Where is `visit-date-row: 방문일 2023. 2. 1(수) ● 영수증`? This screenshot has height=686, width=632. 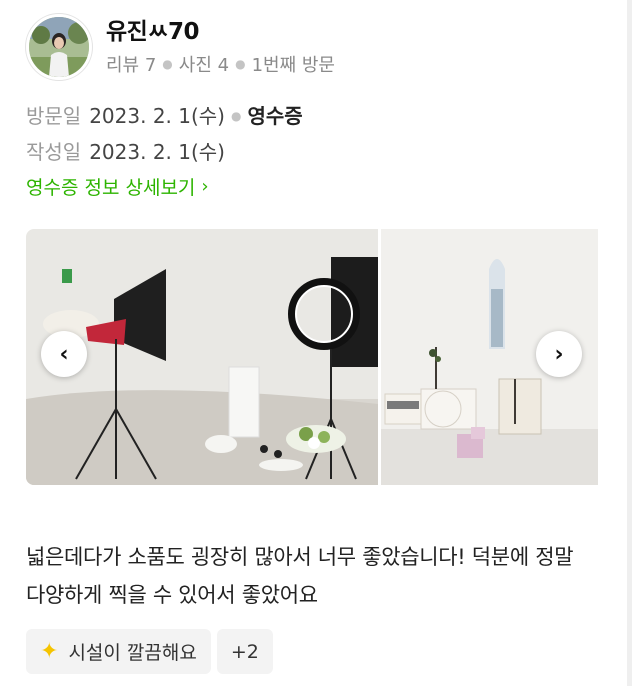
visit-date-row: 방문일 2023. 2. 1(수) ● 영수증 is located at coordinates (164, 116).